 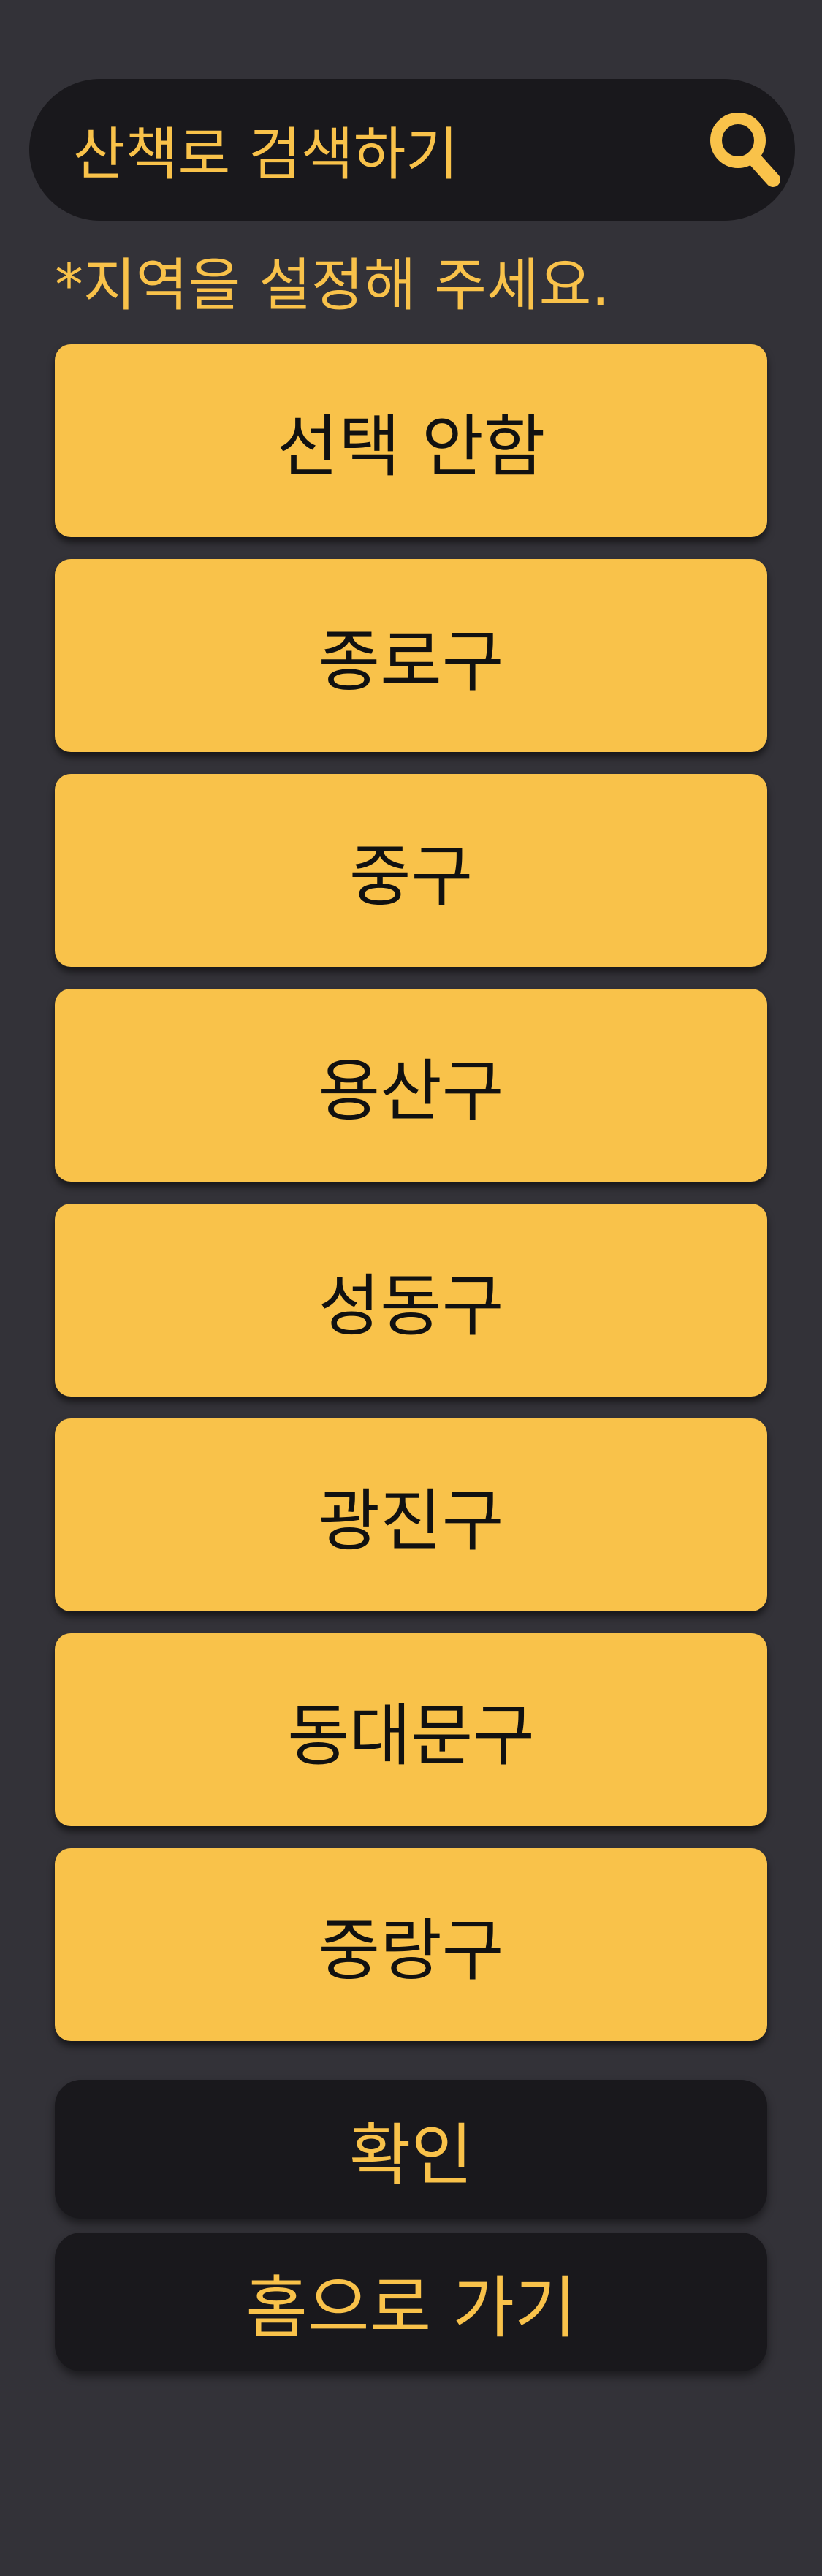 What do you see at coordinates (411, 655) in the screenshot?
I see `region-option-jongno: 종로구` at bounding box center [411, 655].